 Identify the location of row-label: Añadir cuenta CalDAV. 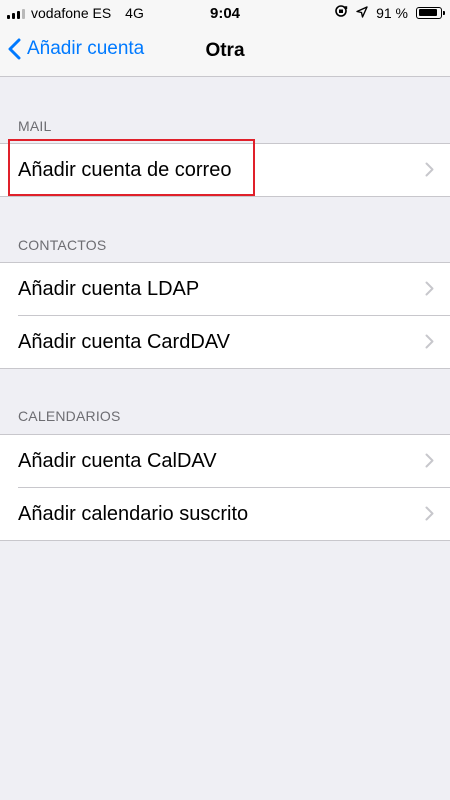
(117, 460).